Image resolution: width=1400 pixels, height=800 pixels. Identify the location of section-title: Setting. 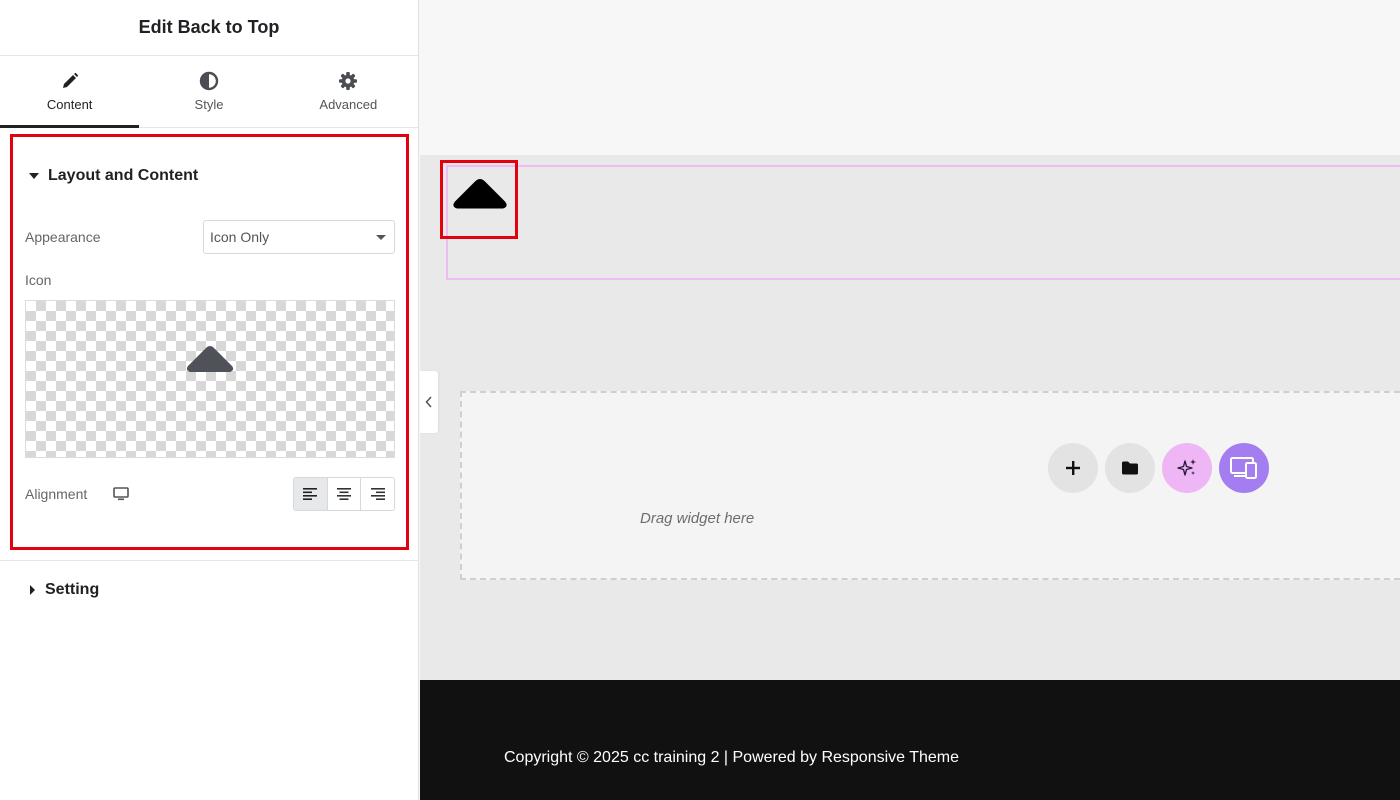
(72, 589).